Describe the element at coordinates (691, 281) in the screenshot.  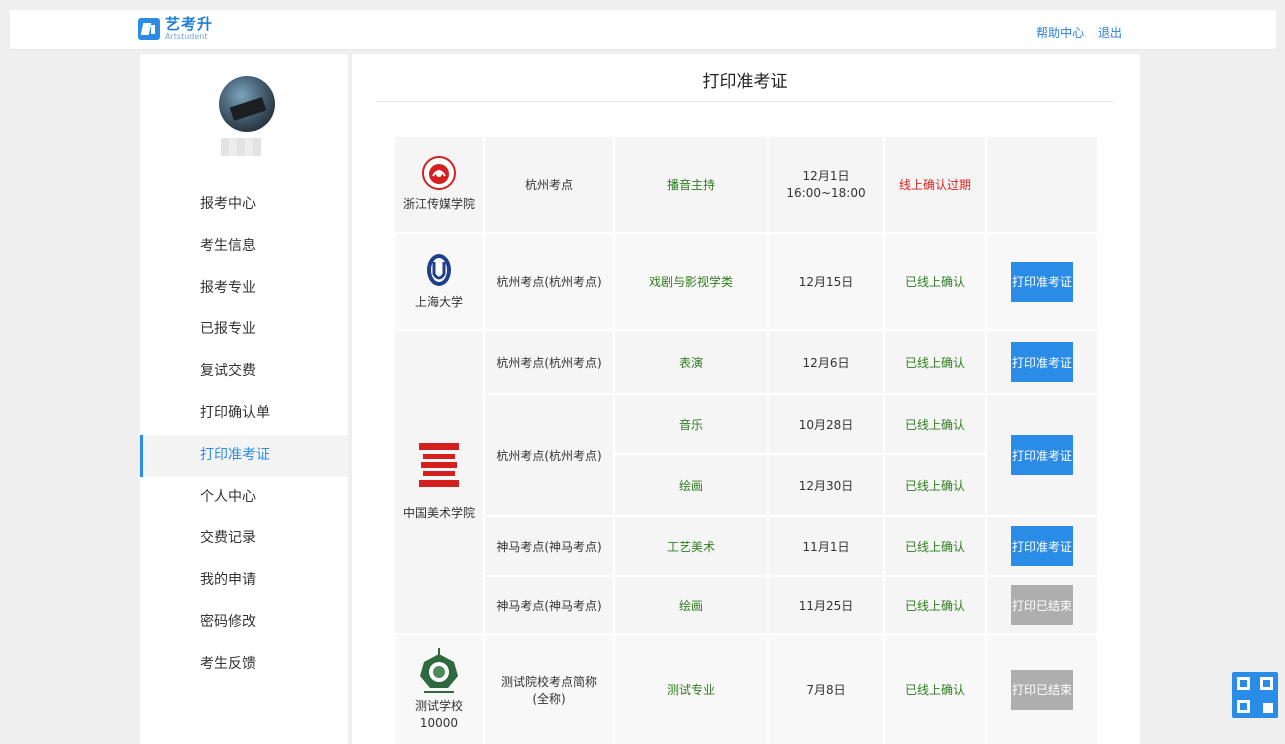
I see `major-name: 戏剧与影视学类` at that location.